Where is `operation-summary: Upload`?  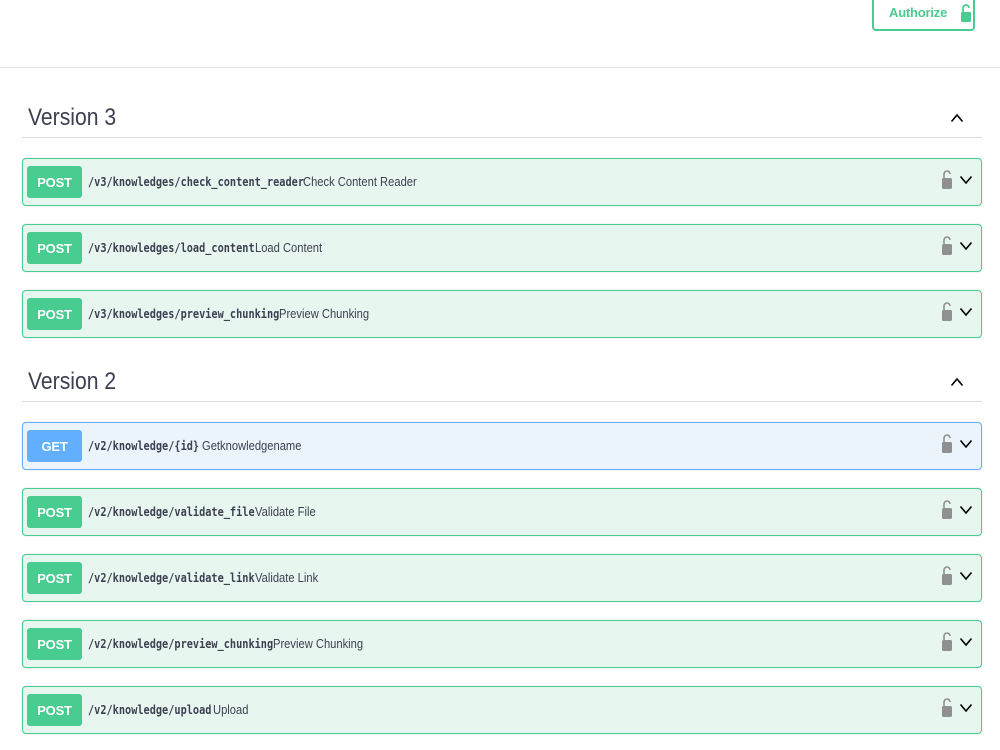 operation-summary: Upload is located at coordinates (231, 709).